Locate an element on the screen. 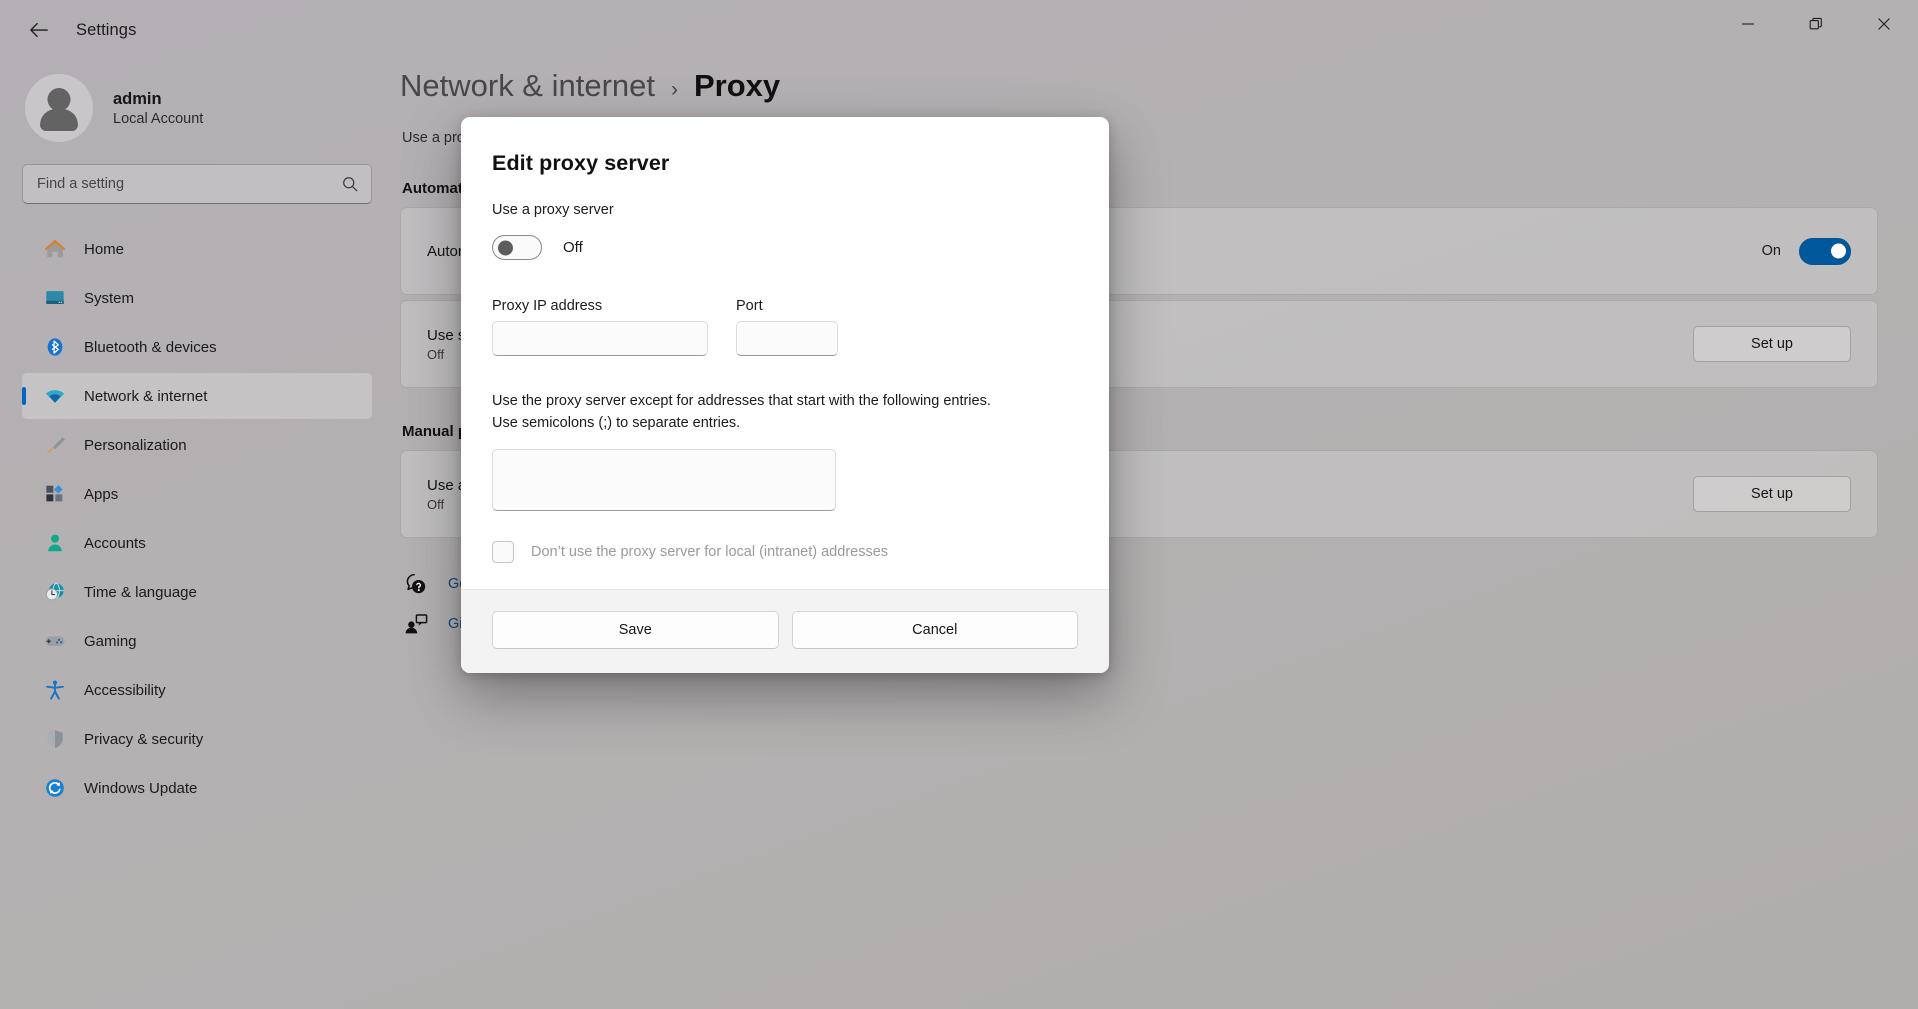 The image size is (1918, 1009). dialog-title: Edit proxy server is located at coordinates (581, 163).